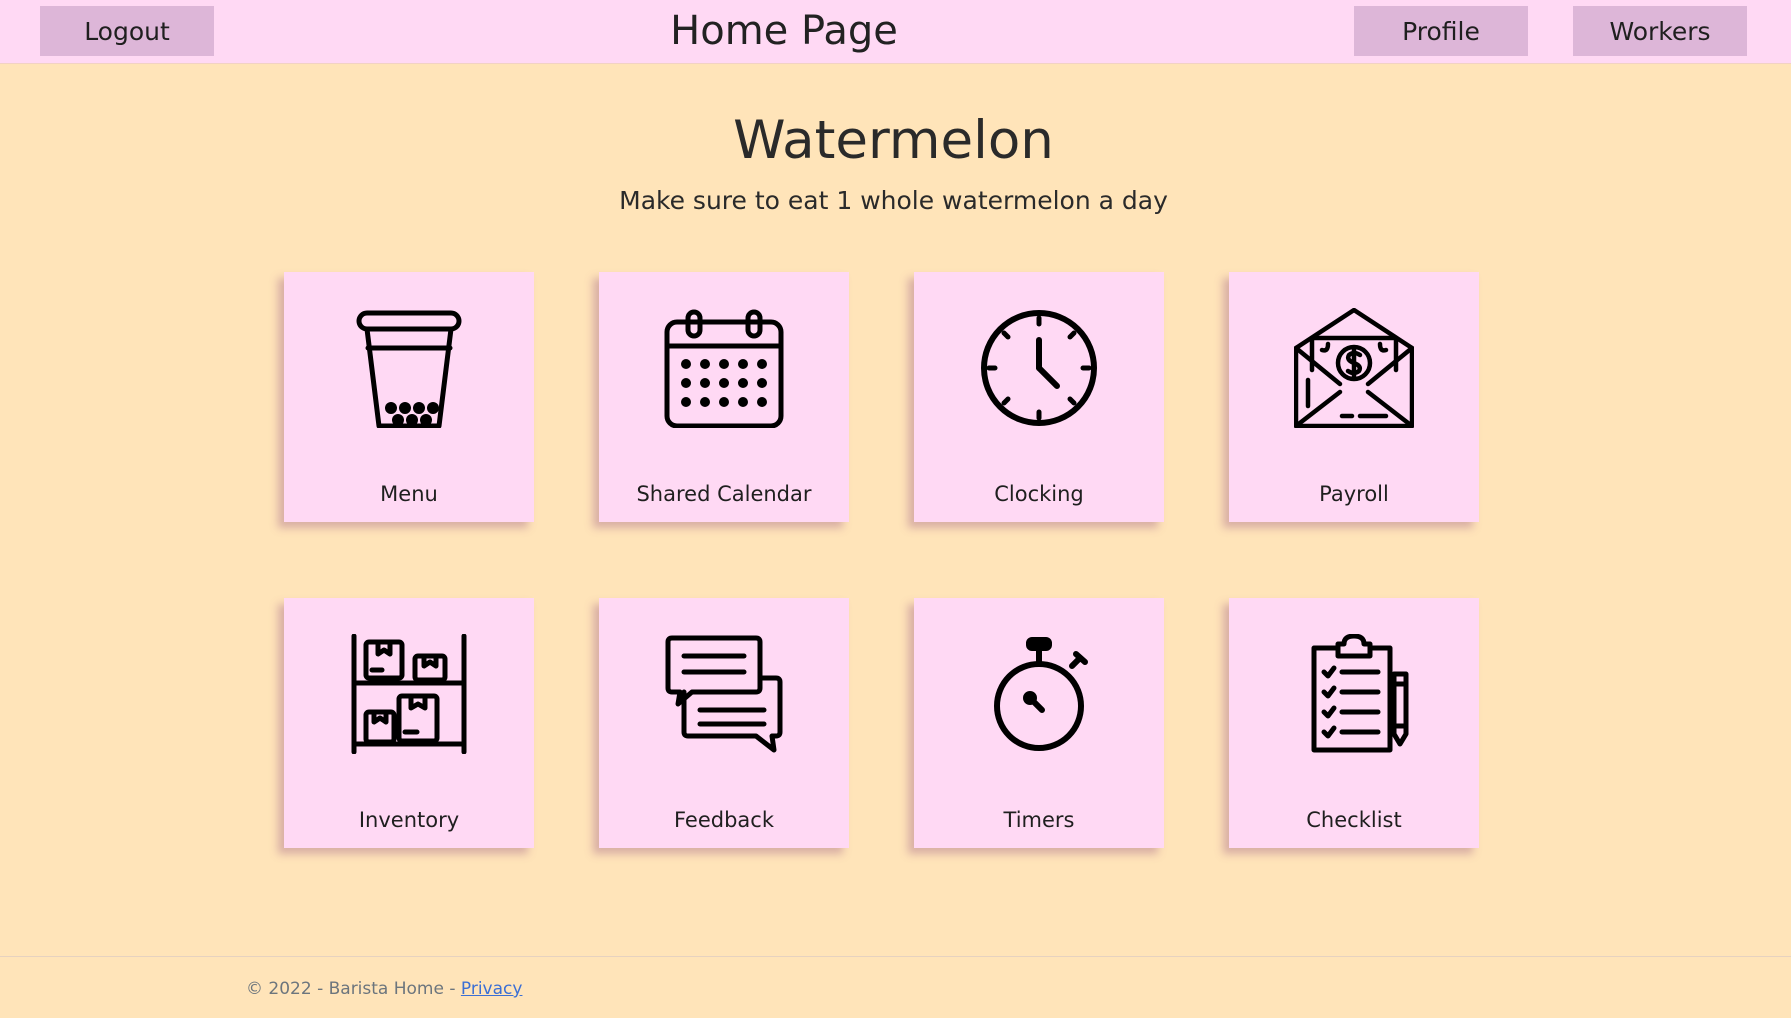  I want to click on logout-button: Logout, so click(127, 31).